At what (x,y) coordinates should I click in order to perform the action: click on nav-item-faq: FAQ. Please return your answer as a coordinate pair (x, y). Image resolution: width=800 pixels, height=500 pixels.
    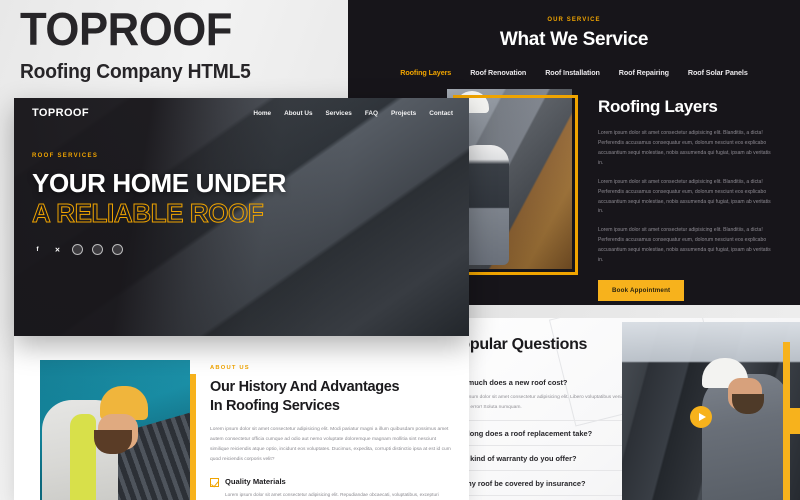
    Looking at the image, I should click on (371, 113).